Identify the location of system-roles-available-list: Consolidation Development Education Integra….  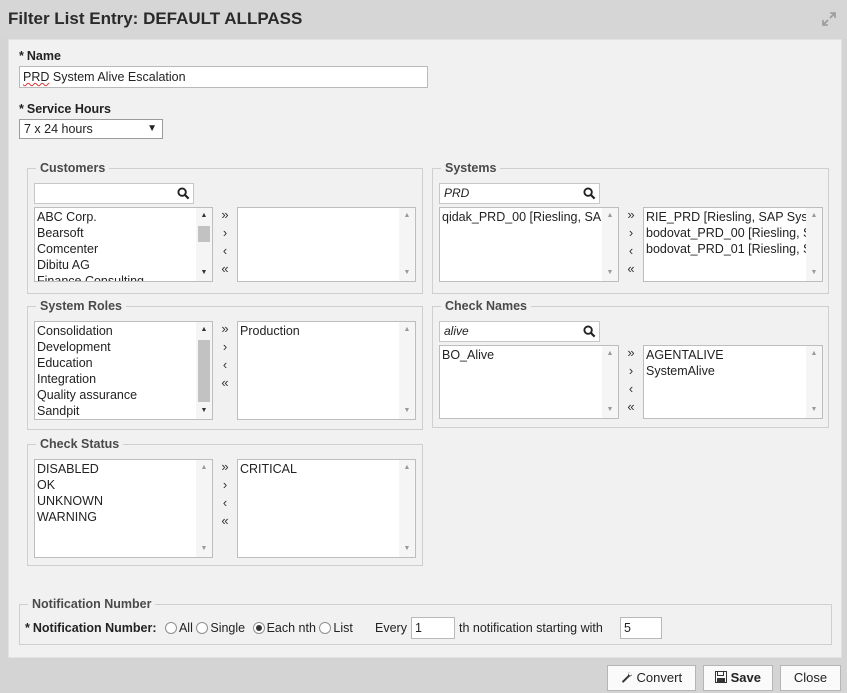
(123, 370).